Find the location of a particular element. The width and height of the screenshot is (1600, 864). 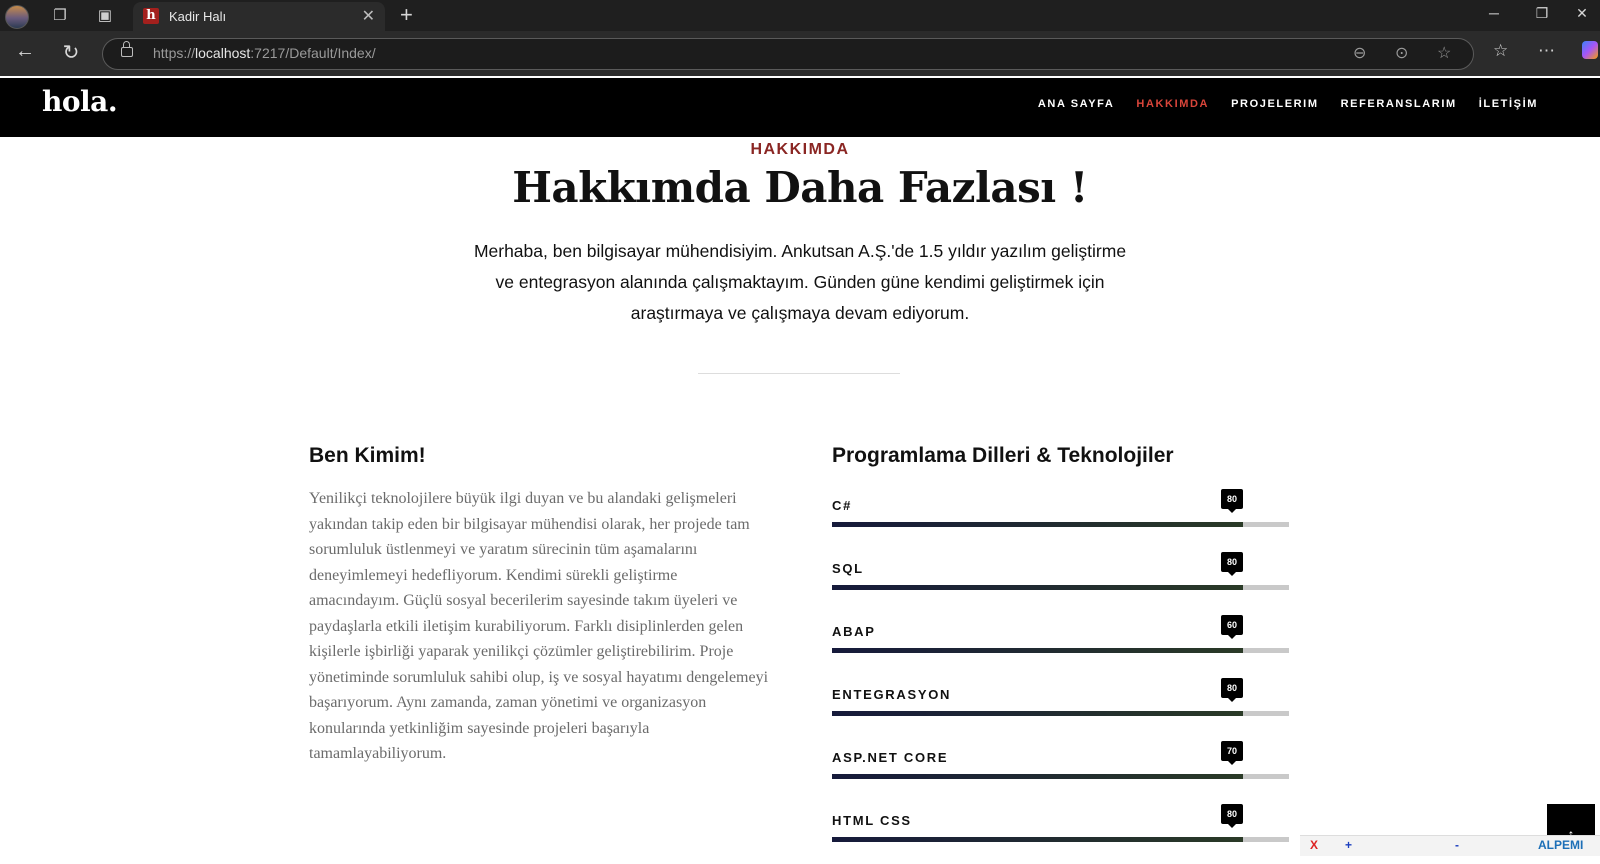

skill-row: ABAP 60 is located at coordinates (1060, 639).